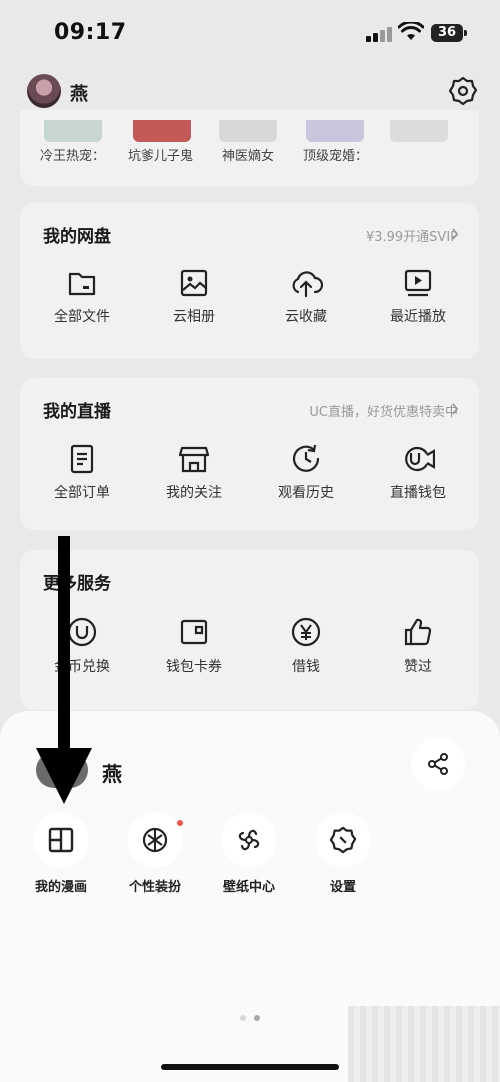 Image resolution: width=500 pixels, height=1082 pixels. I want to click on wallet-icon, so click(194, 632).